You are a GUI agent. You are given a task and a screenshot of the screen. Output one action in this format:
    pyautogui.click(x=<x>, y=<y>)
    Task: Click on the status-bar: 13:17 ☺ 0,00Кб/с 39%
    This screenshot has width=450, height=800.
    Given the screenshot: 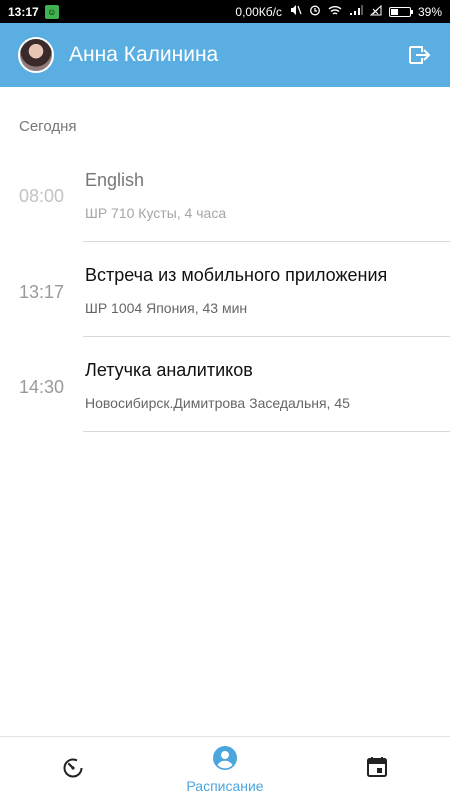 What is the action you would take?
    pyautogui.click(x=225, y=11)
    